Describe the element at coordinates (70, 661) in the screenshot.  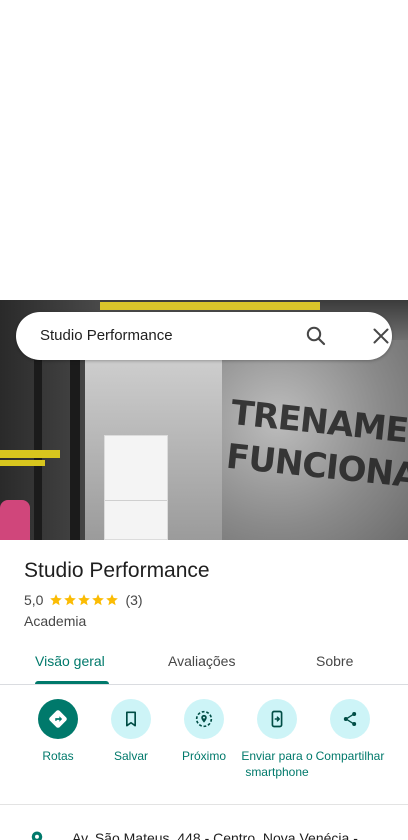
I see `tab-overview: Visão geral` at that location.